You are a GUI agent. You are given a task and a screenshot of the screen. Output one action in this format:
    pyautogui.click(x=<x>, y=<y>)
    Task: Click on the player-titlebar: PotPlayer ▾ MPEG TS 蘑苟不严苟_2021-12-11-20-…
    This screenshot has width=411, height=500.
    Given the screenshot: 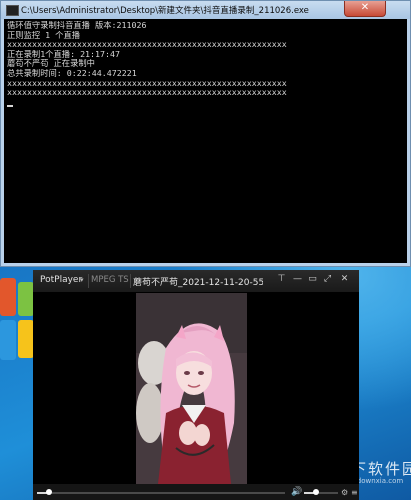 What is the action you would take?
    pyautogui.click(x=196, y=281)
    